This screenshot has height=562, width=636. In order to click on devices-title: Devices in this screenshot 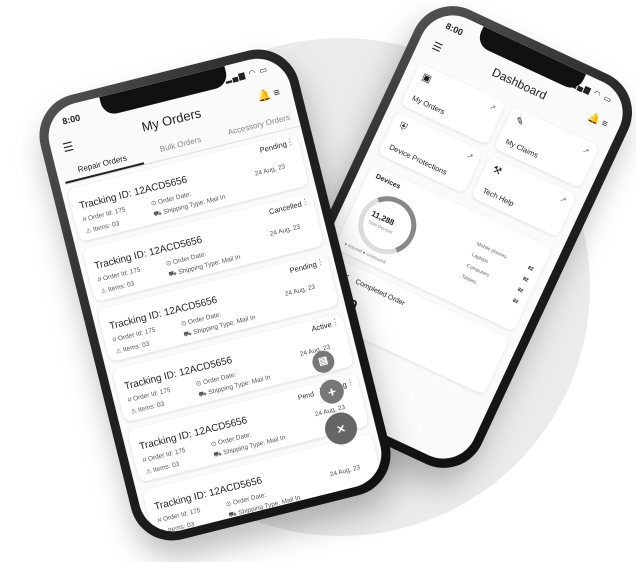, I will do `click(388, 182)`.